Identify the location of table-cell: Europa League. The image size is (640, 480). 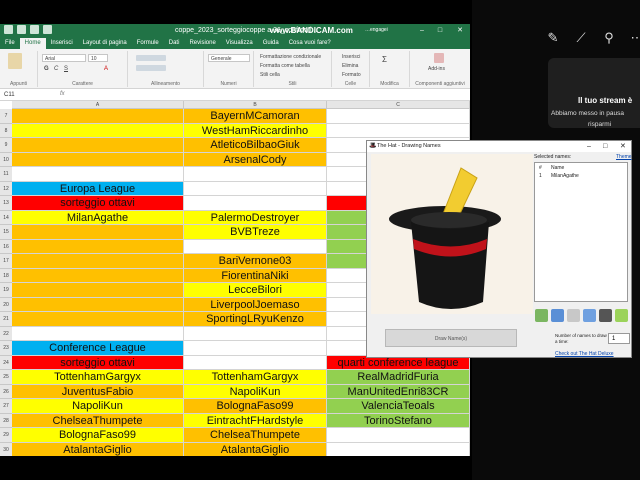
(98, 188).